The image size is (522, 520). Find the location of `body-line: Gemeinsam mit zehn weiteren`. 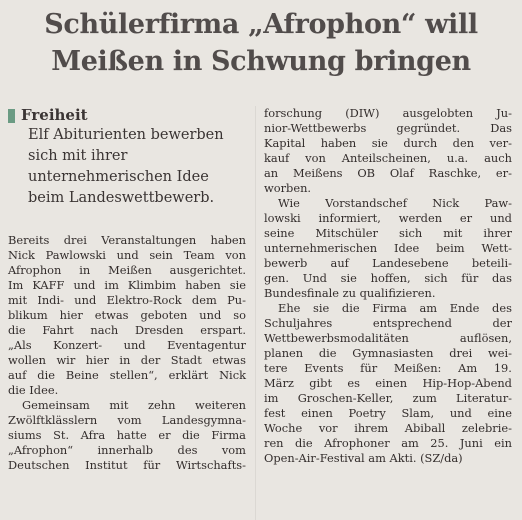

body-line: Gemeinsam mit zehn weiteren is located at coordinates (127, 405).